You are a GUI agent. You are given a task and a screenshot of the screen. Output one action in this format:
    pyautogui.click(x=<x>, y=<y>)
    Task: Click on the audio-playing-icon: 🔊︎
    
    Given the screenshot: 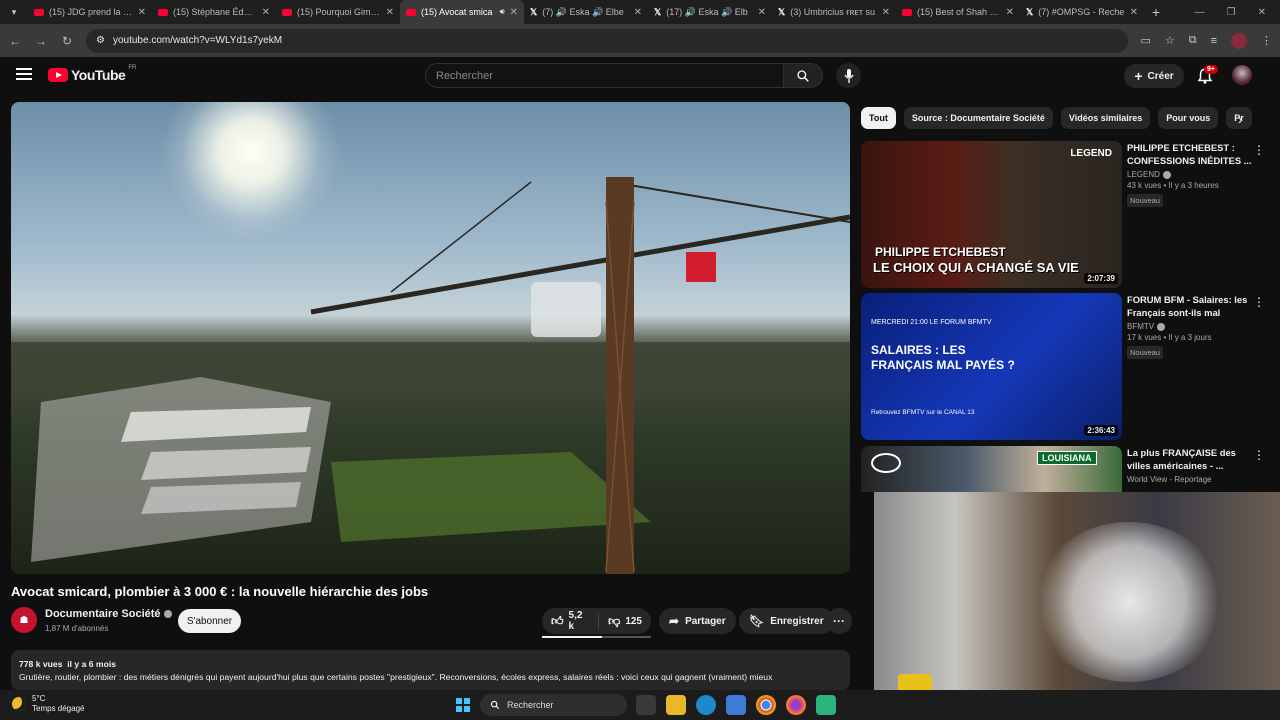 What is the action you would take?
    pyautogui.click(x=502, y=12)
    